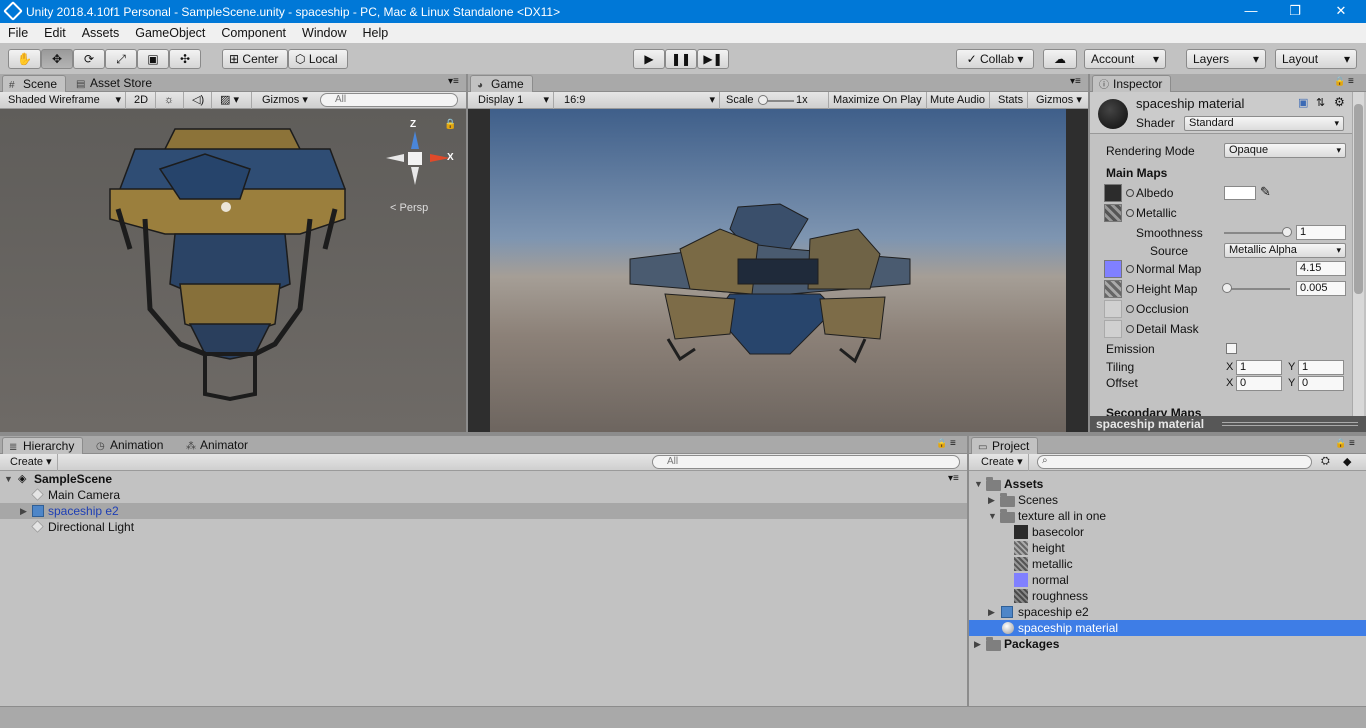 The height and width of the screenshot is (728, 1366). What do you see at coordinates (101, 33) in the screenshot?
I see `menu-assets: Assets` at bounding box center [101, 33].